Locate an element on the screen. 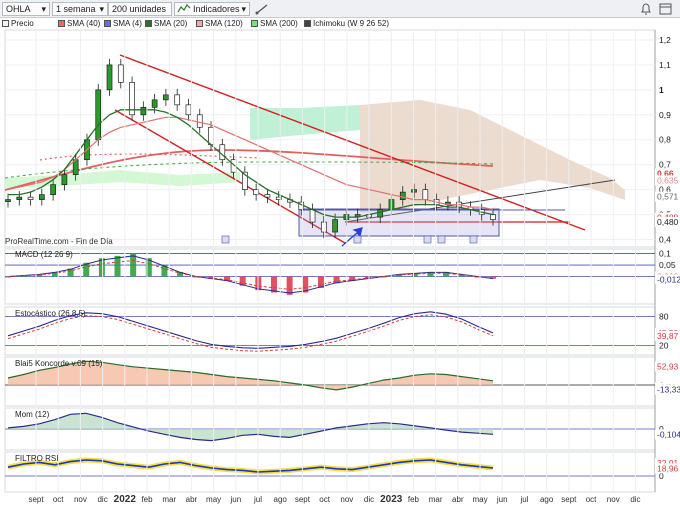  legend-item-precio: Precio is located at coordinates (18, 24).